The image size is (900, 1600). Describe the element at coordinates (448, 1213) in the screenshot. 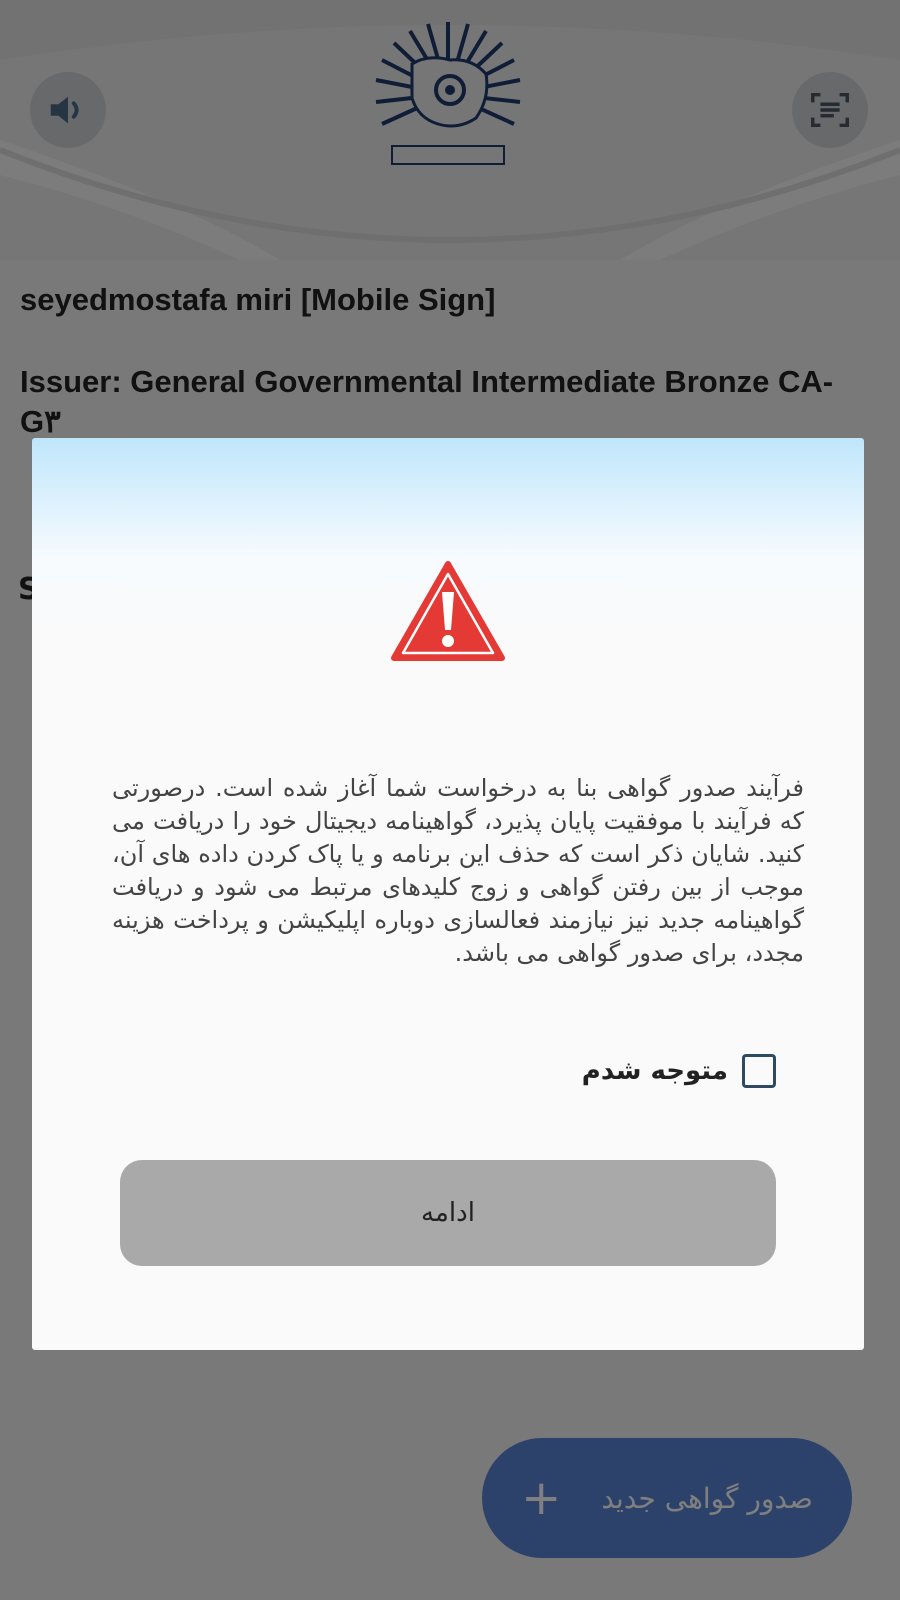

I see `continue-button: ادامه` at that location.